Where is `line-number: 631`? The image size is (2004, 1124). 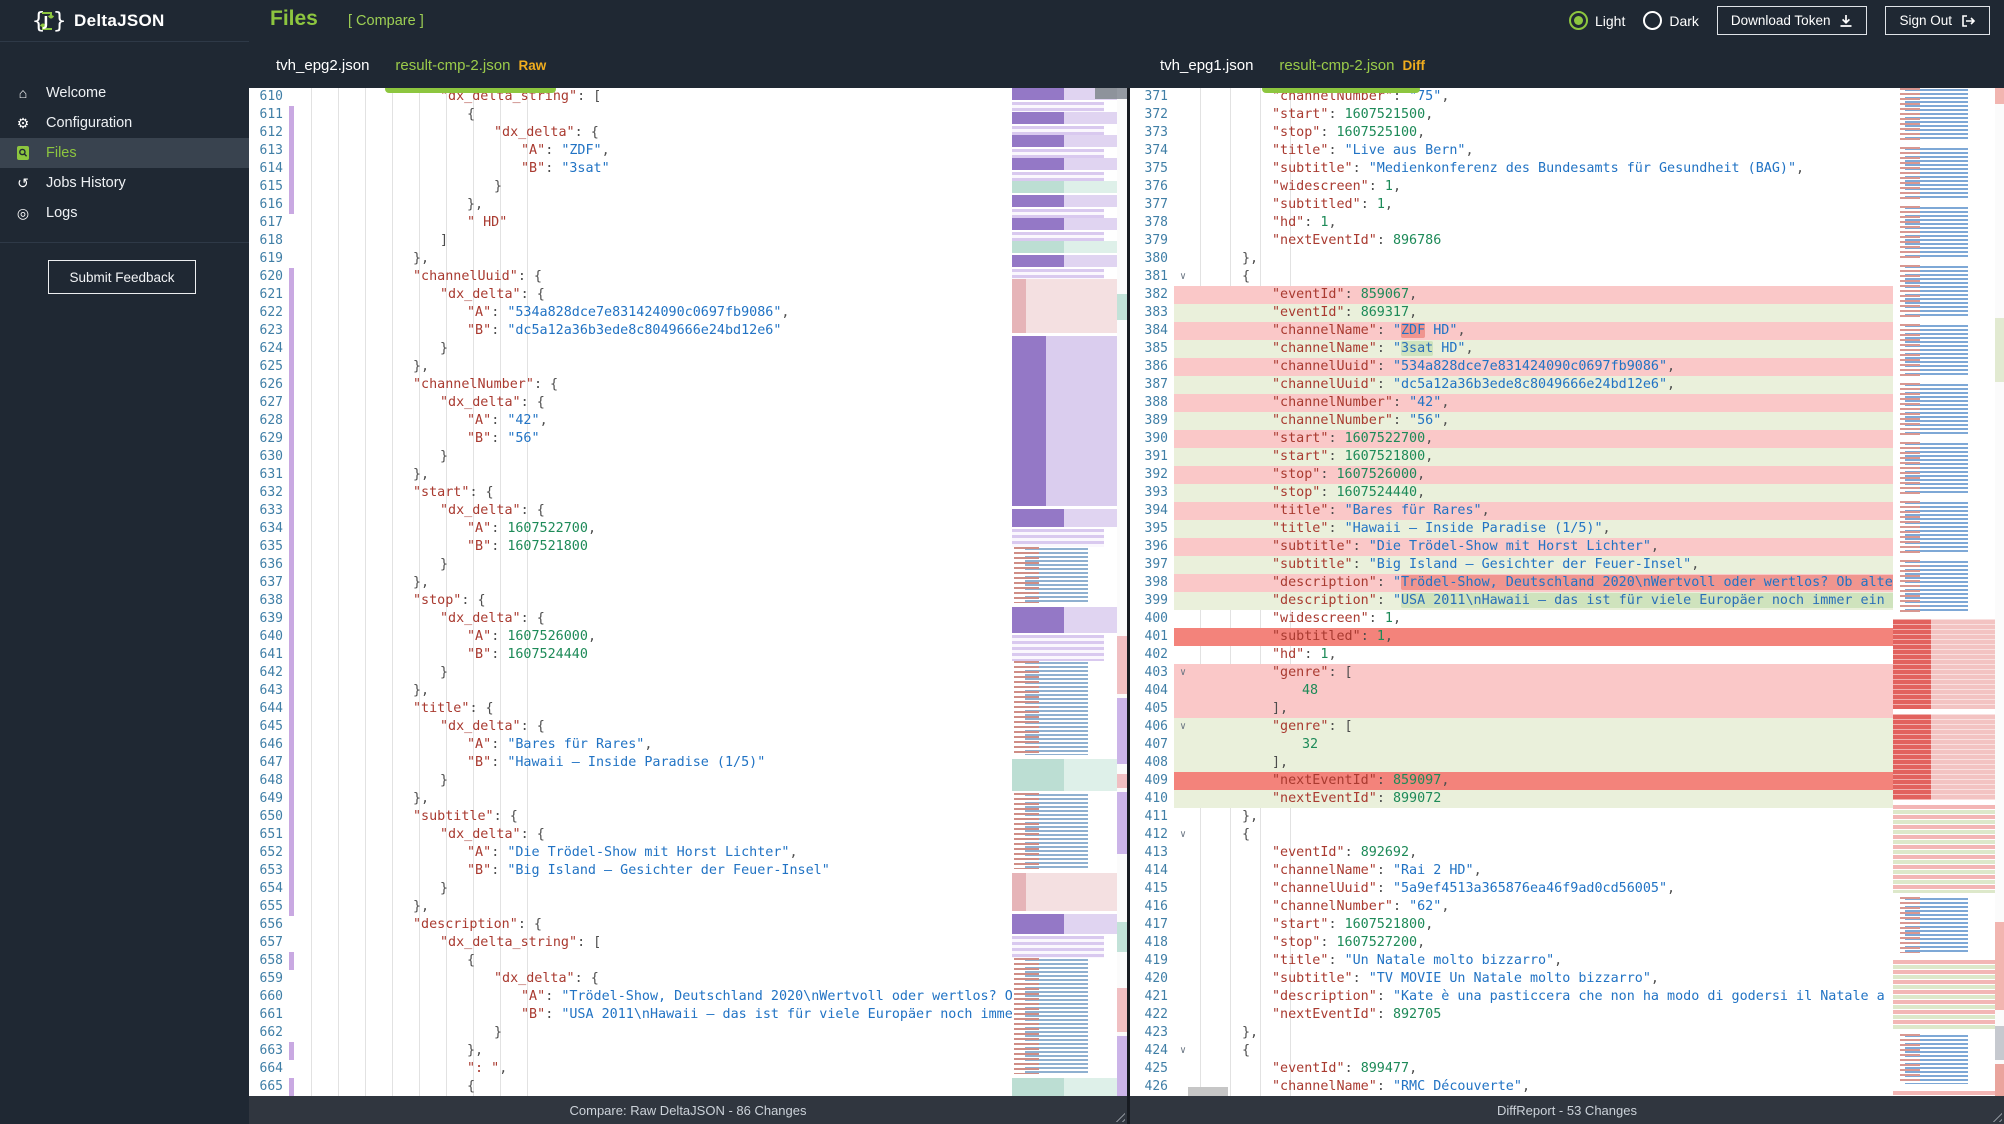 line-number: 631 is located at coordinates (269, 475).